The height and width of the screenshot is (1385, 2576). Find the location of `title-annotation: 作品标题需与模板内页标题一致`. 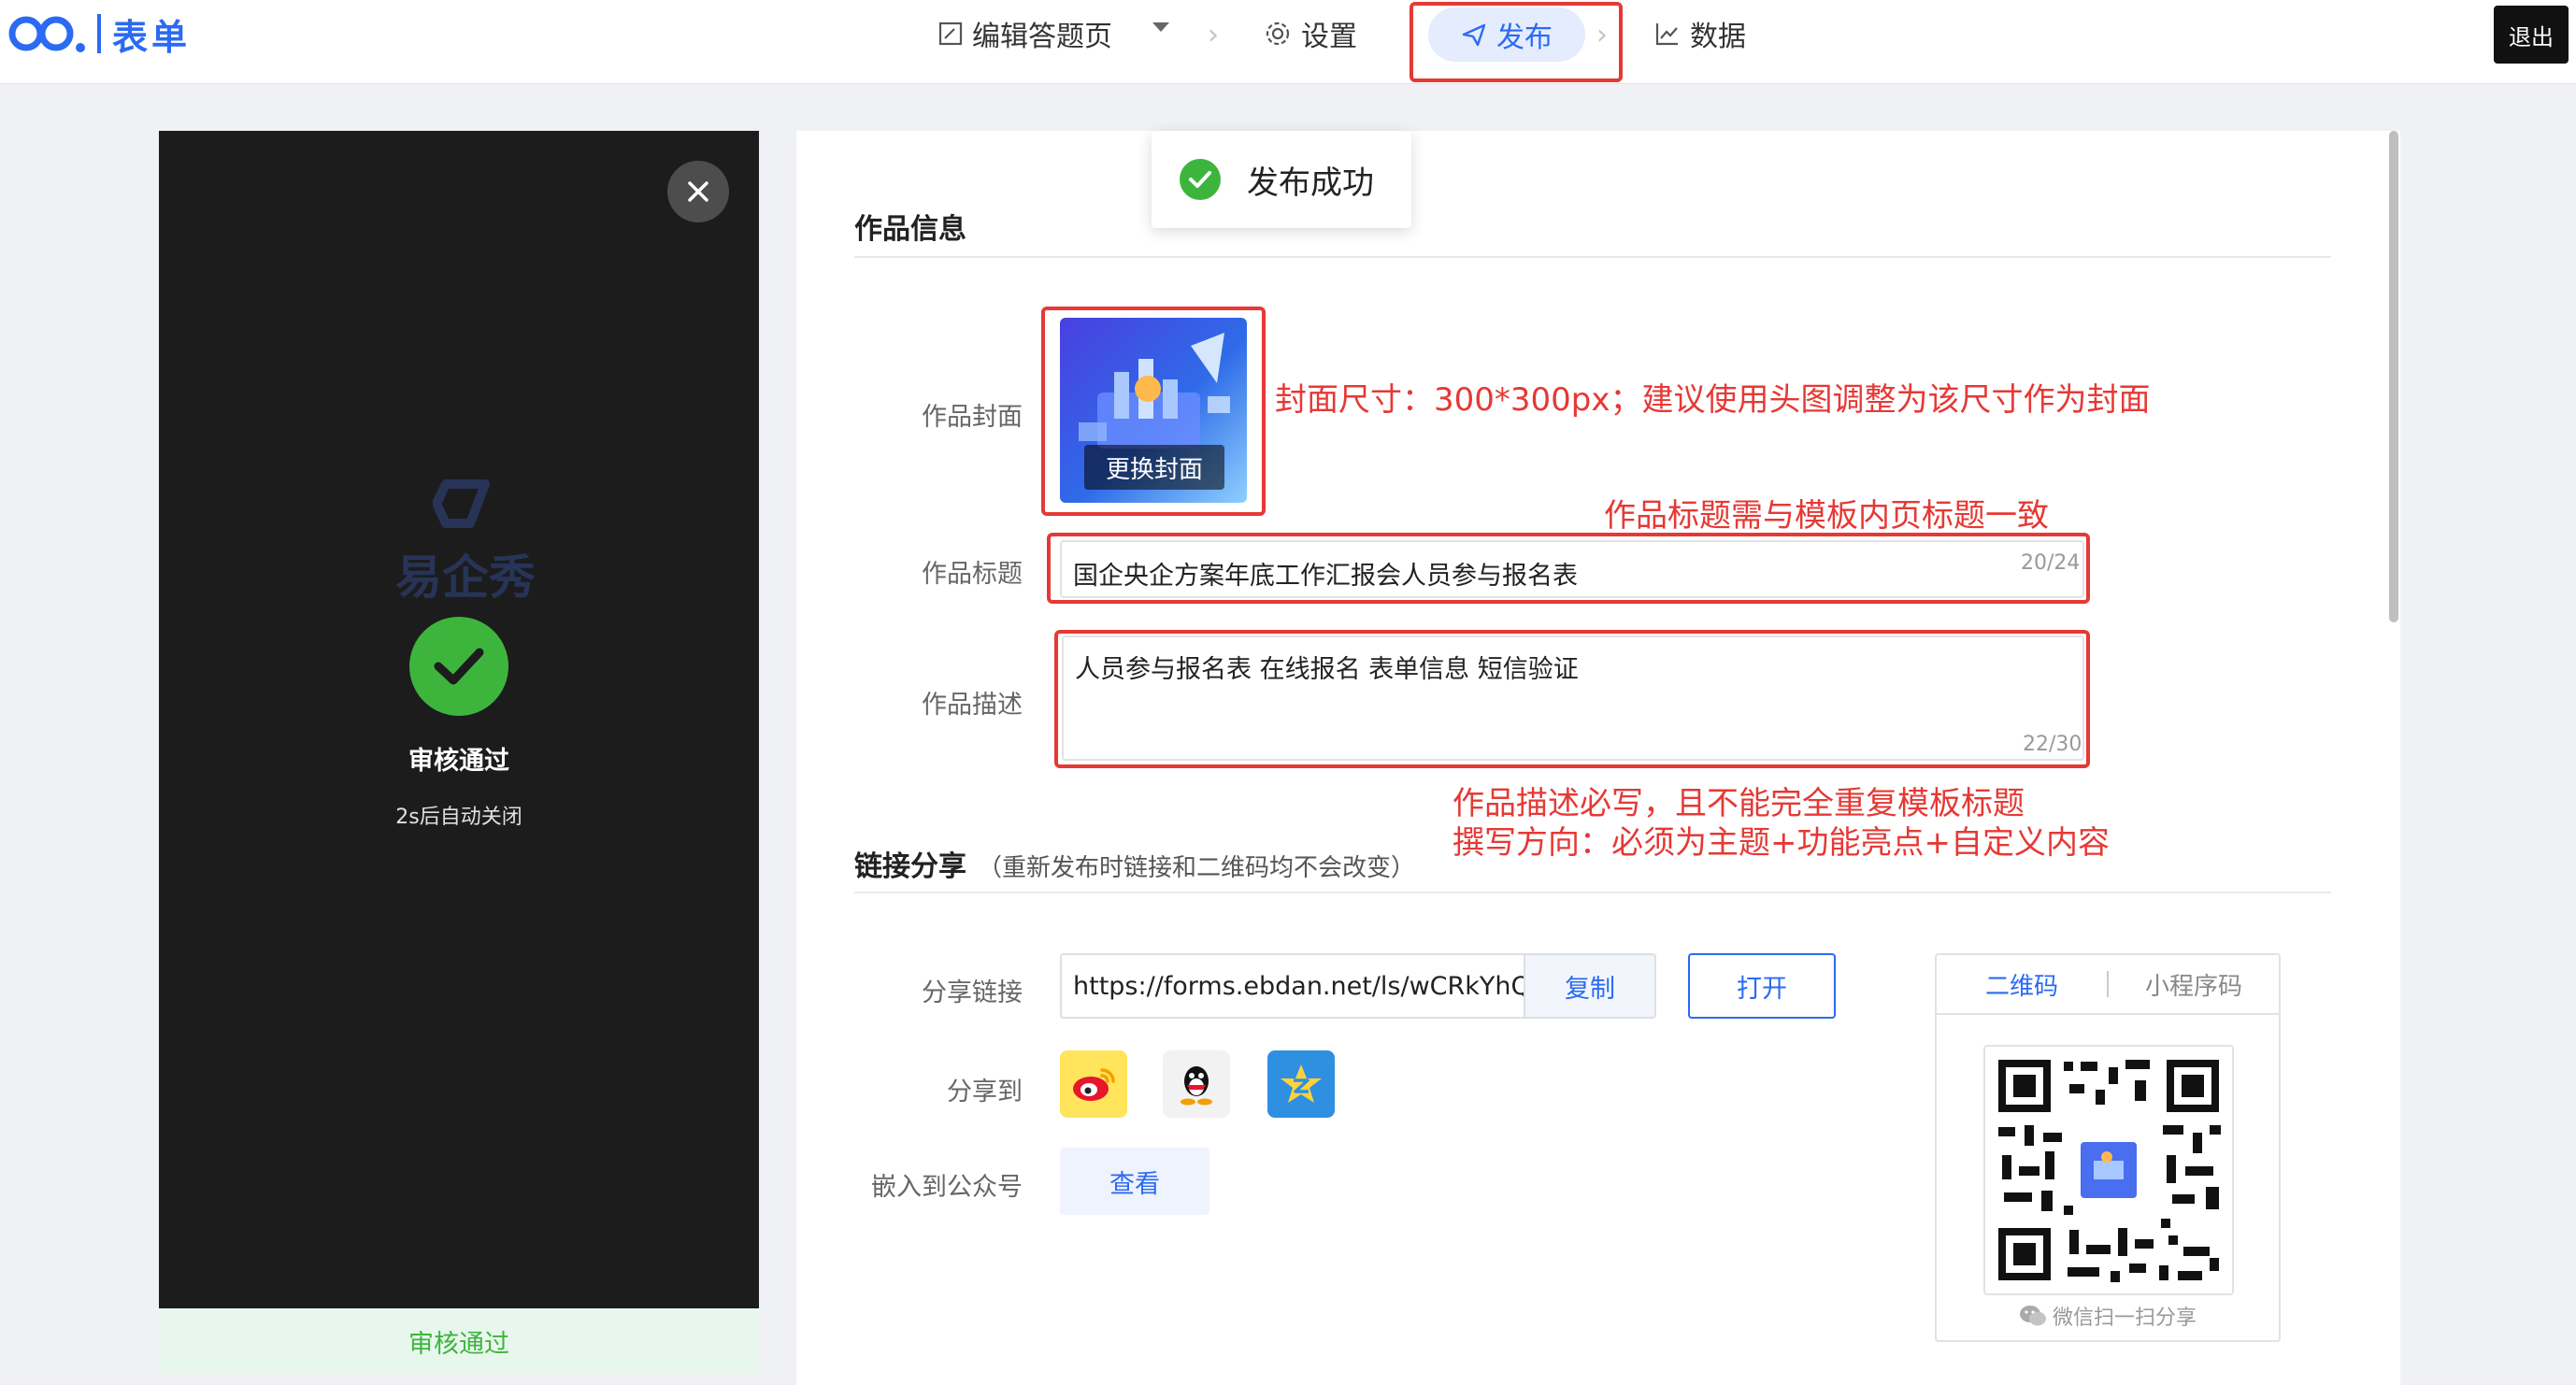

title-annotation: 作品标题需与模板内页标题一致 is located at coordinates (1826, 516).